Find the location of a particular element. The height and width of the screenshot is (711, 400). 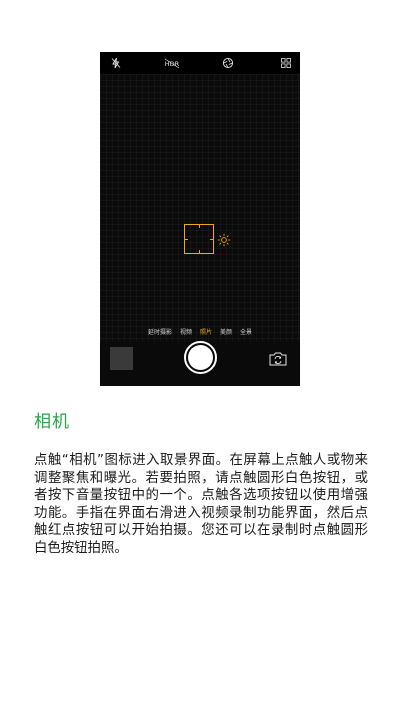

shutter-button is located at coordinates (200, 357).